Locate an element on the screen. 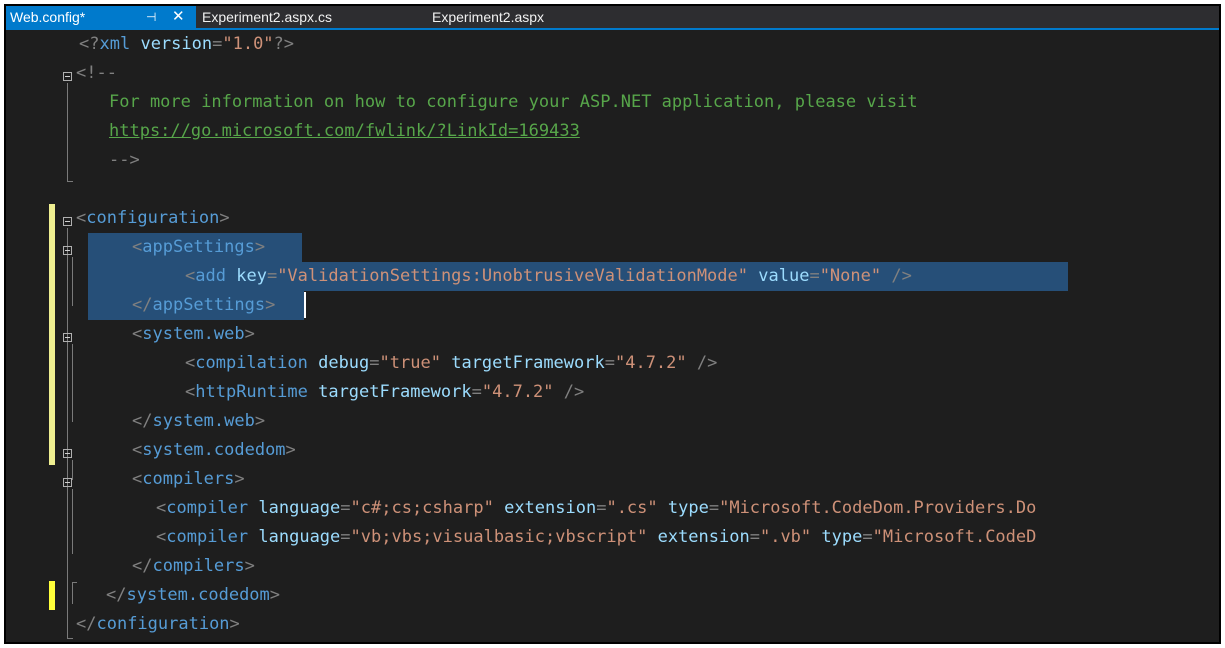  code-line: </appSettings> is located at coordinates (612, 305).